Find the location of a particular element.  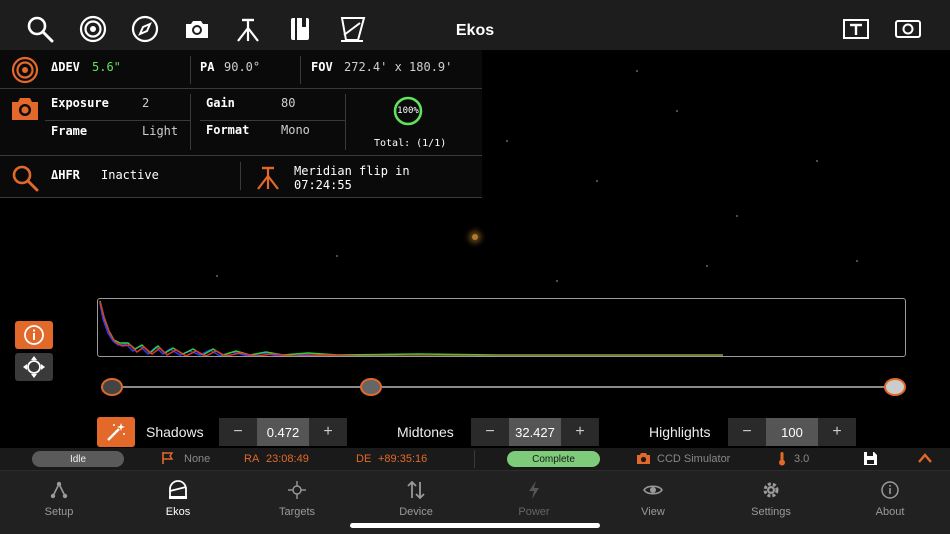

capture-progress-ring: 100% is located at coordinates (408, 111).